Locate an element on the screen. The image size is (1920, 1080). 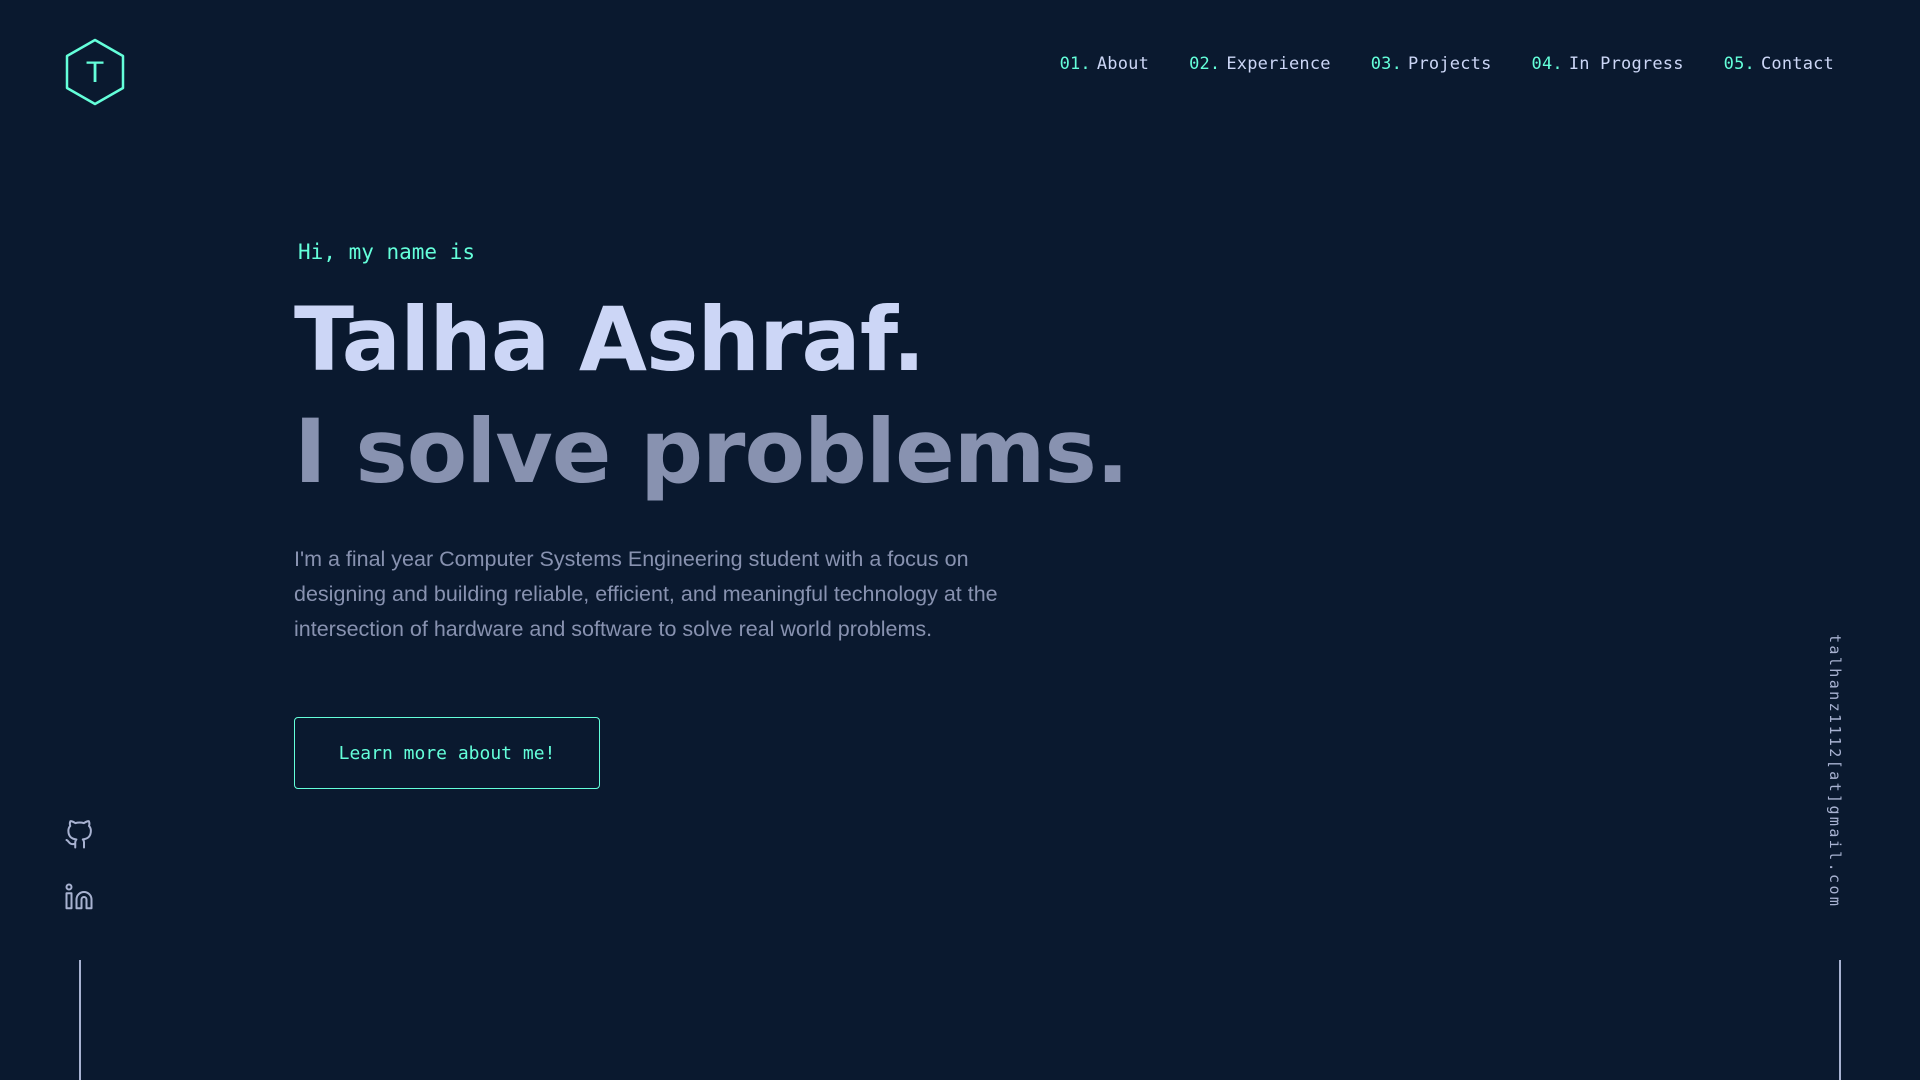
nav-item-experience: 02. Experience is located at coordinates (1260, 64).